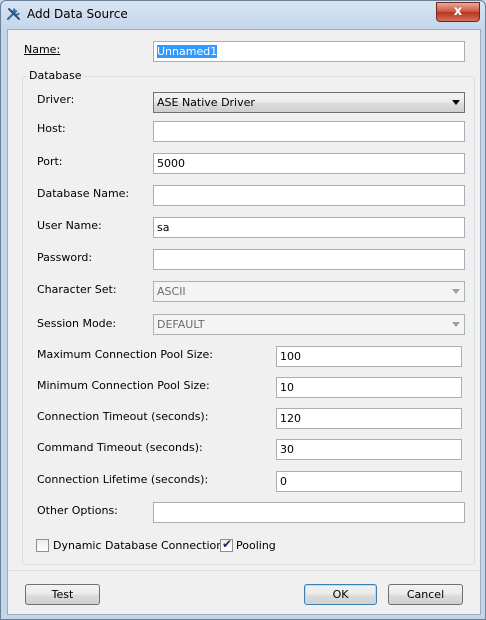 The height and width of the screenshot is (620, 486). I want to click on character-set-select: ASCII, so click(309, 291).